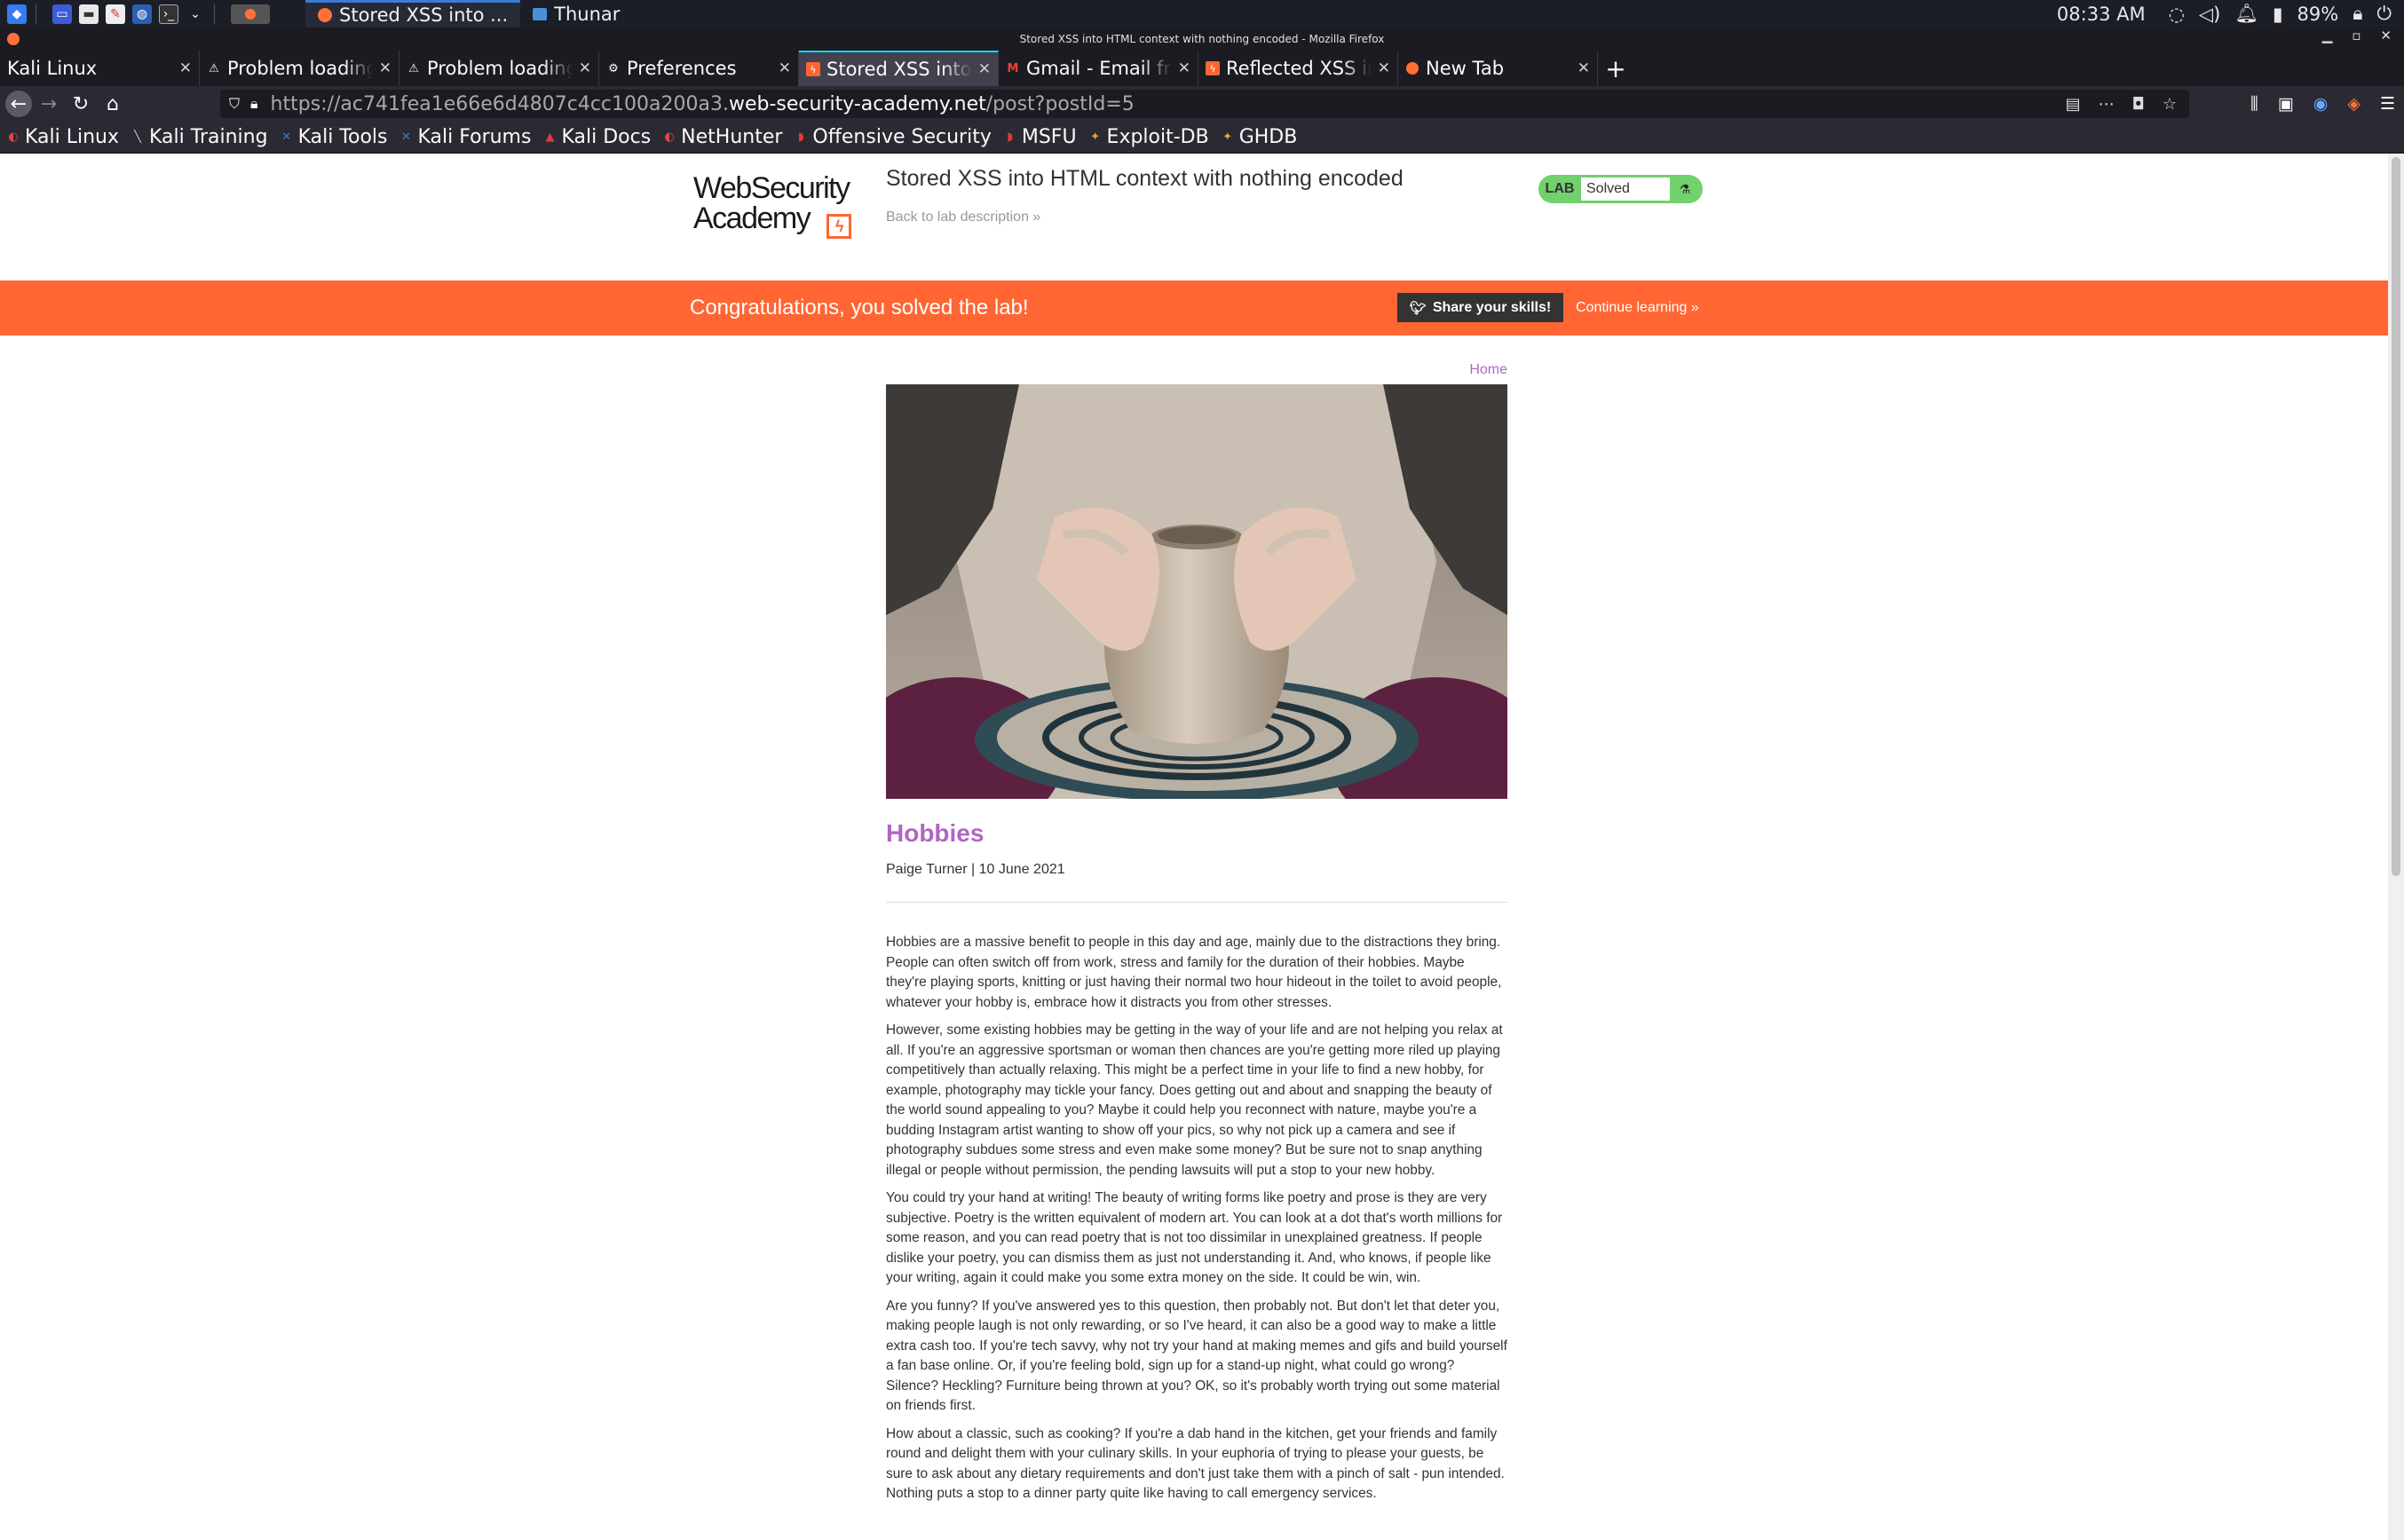 The image size is (2404, 1540). I want to click on workspace-switcher, so click(251, 14).